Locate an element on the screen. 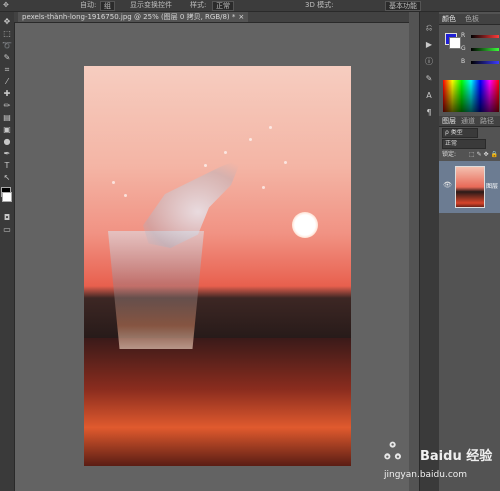 This screenshot has height=491, width=500. lasso-icon: ➰ is located at coordinates (7, 46).